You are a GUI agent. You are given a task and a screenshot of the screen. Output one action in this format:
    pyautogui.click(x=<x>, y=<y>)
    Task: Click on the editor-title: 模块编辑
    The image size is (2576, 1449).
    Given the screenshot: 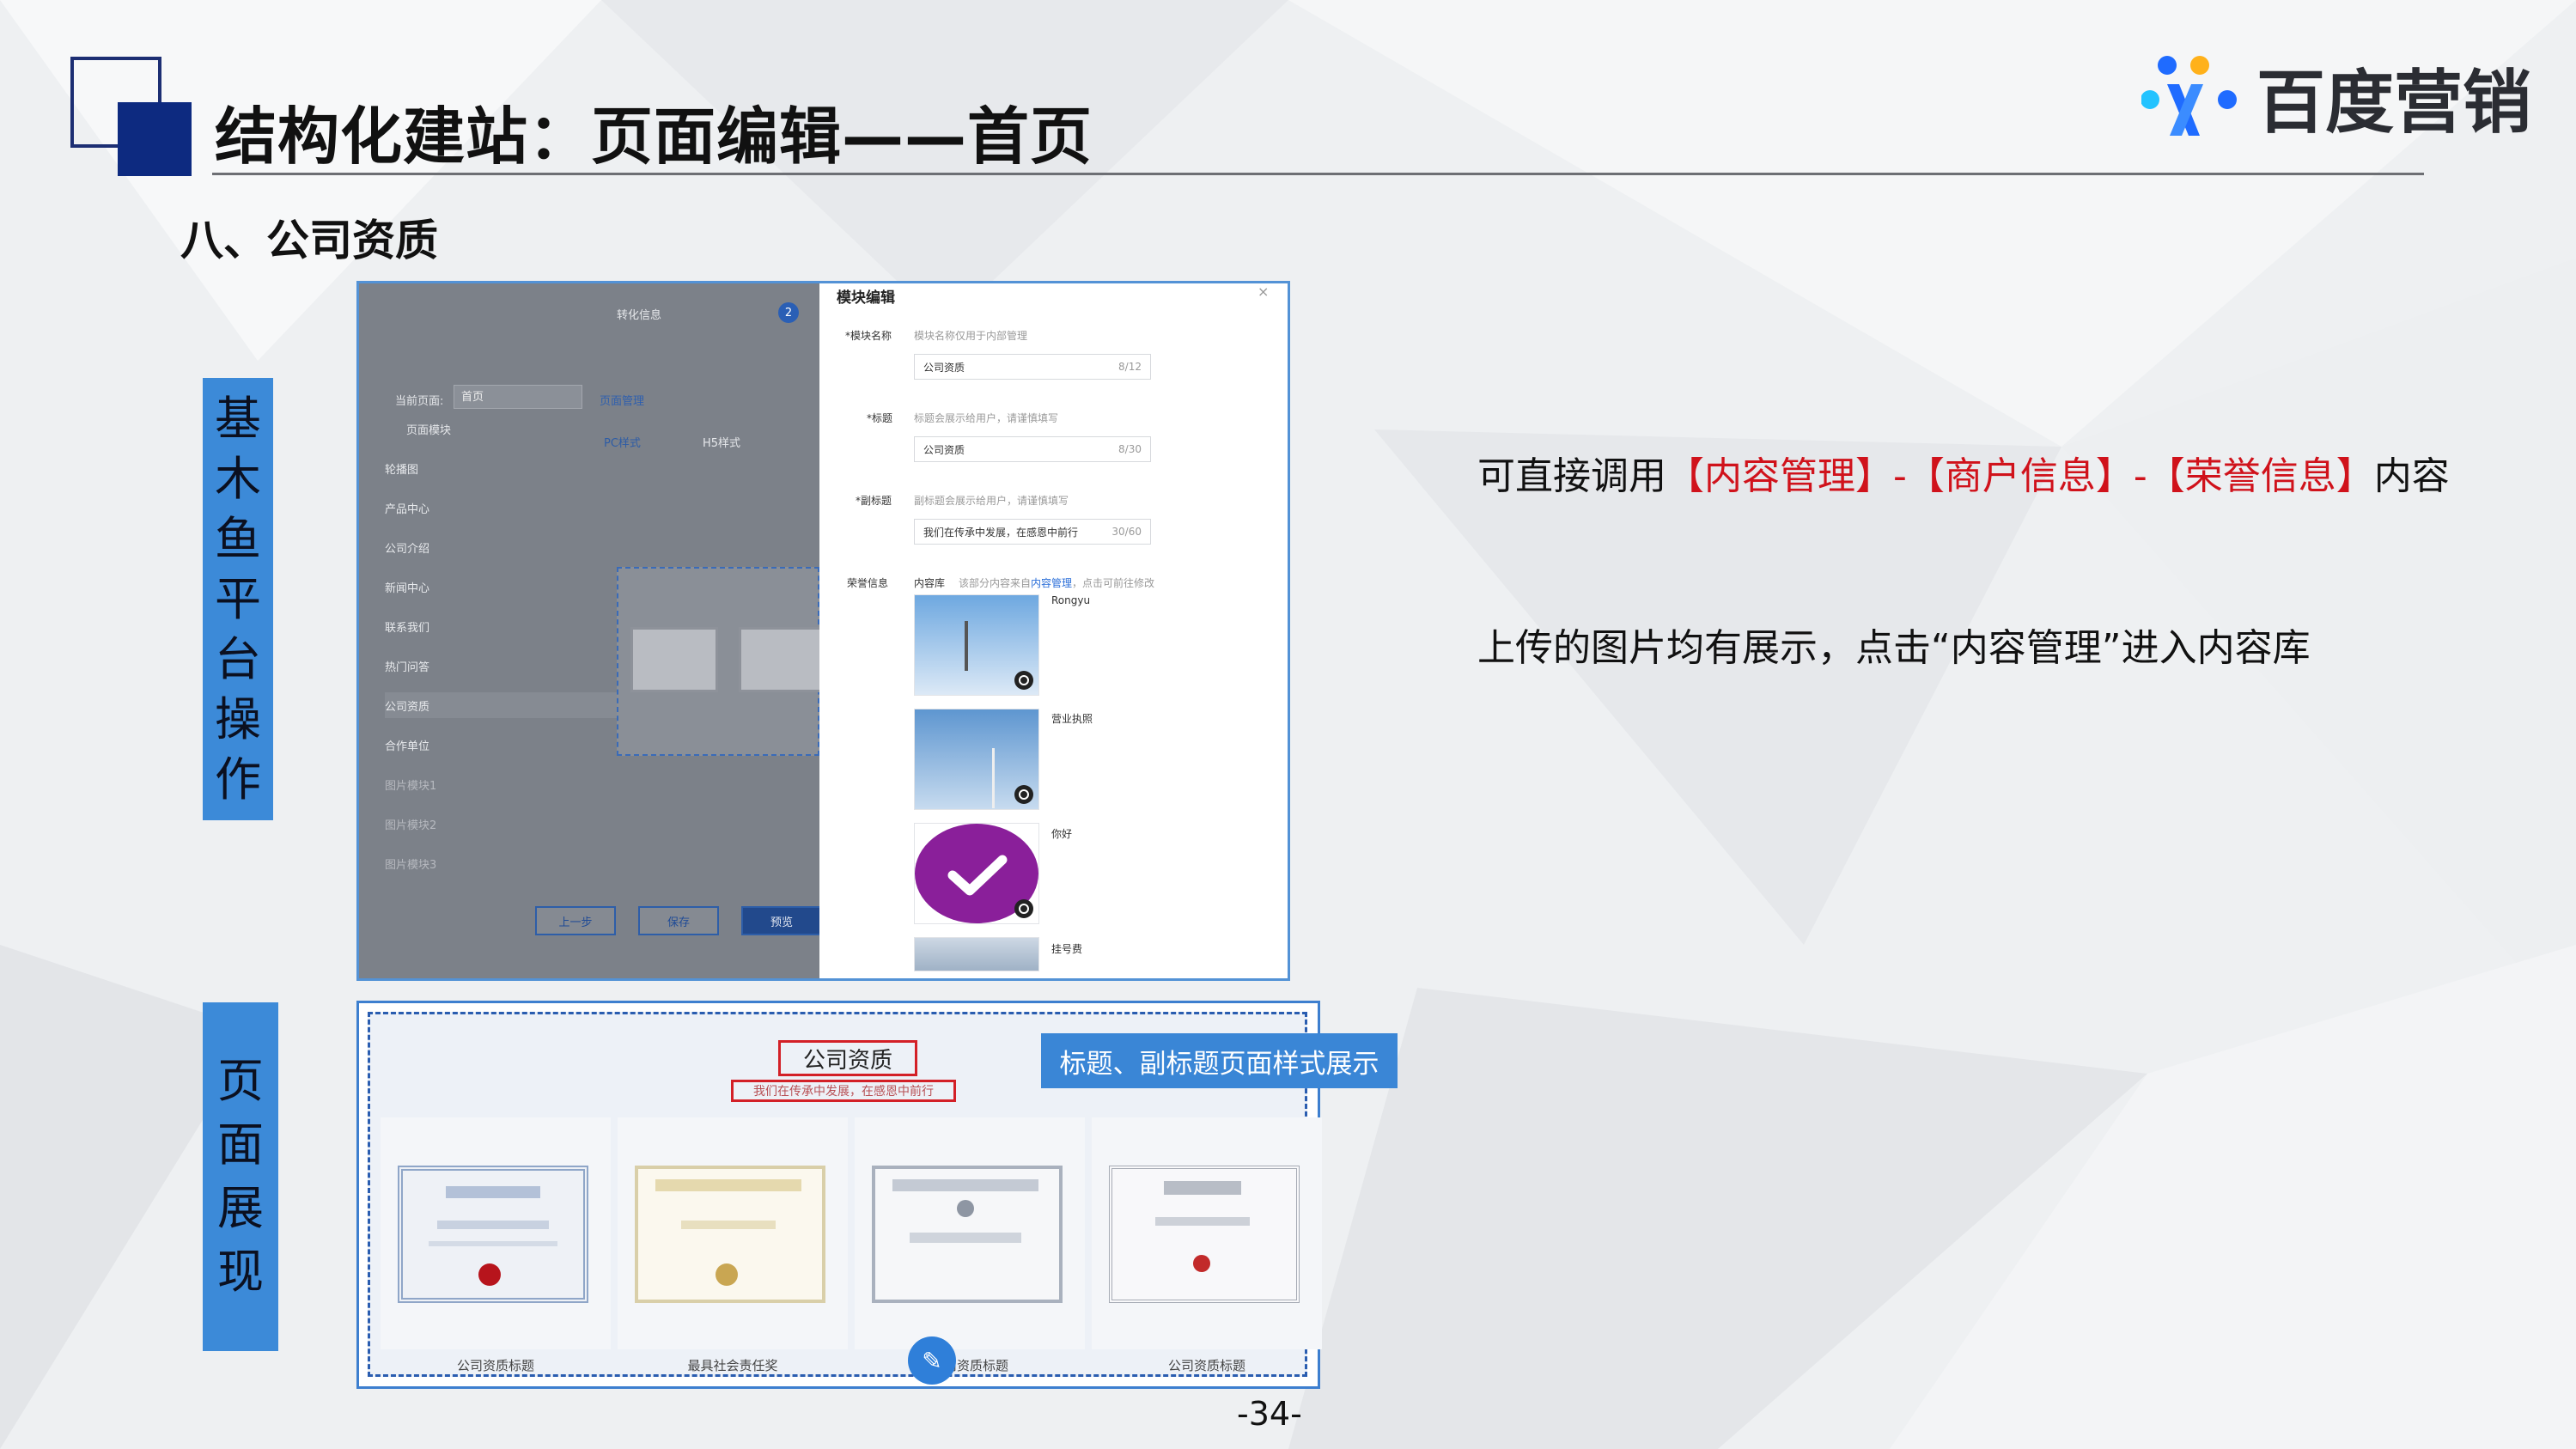 What is the action you would take?
    pyautogui.click(x=866, y=298)
    